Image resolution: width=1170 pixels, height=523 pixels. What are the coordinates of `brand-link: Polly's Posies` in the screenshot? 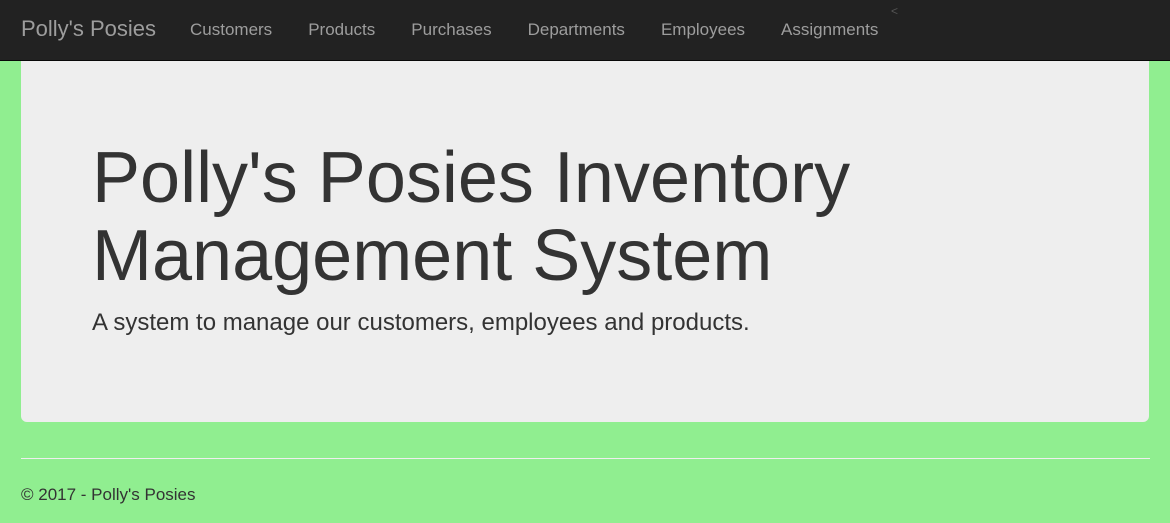 It's located at (88, 29).